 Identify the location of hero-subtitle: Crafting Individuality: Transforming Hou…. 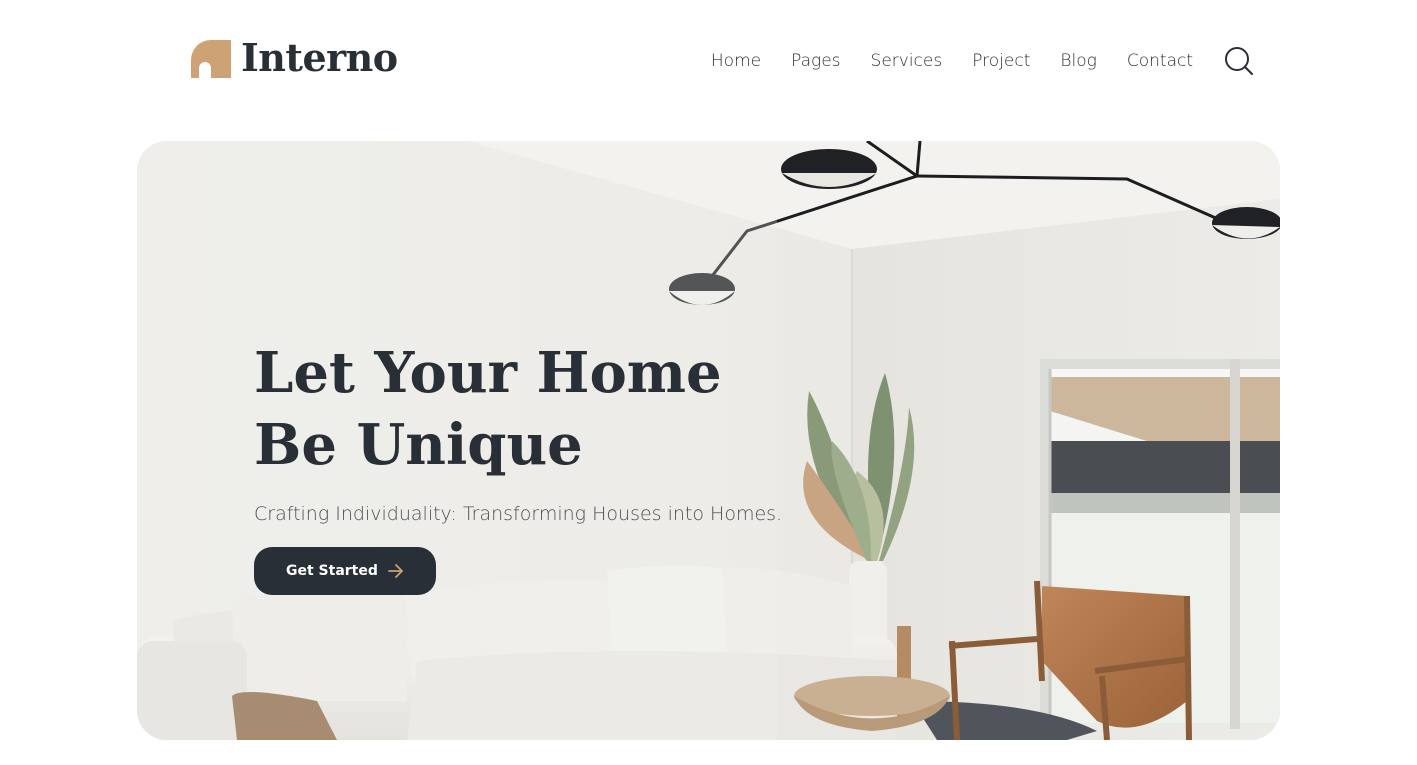
(518, 514).